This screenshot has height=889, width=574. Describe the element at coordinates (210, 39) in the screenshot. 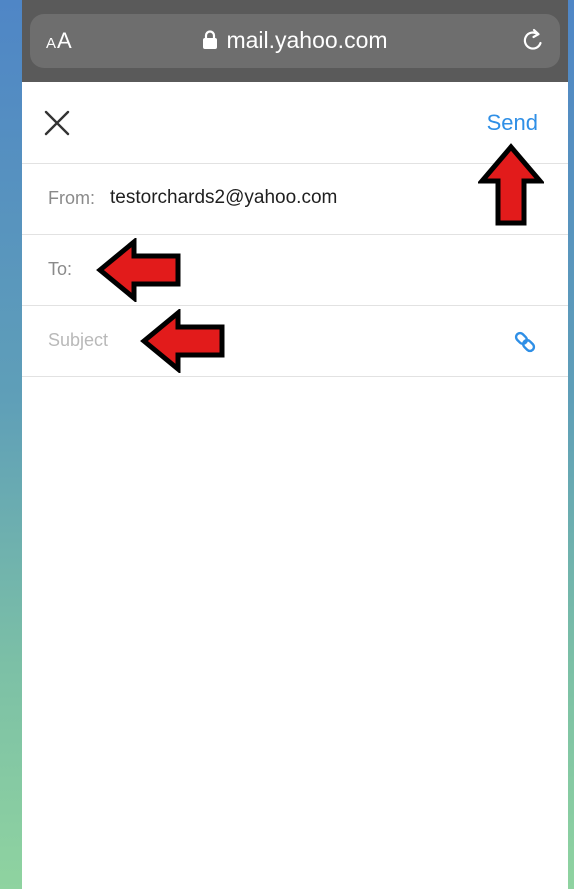

I see `lock-icon` at that location.